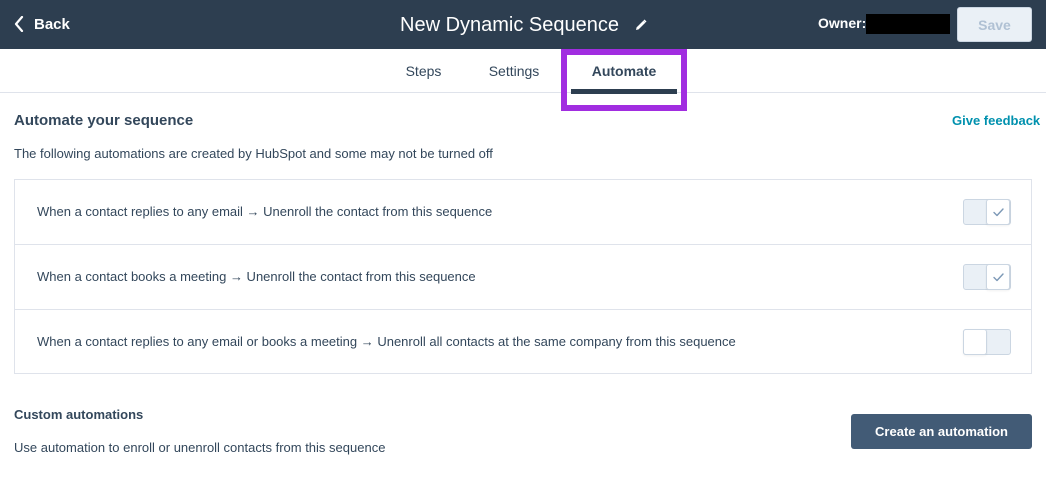 This screenshot has width=1046, height=491. I want to click on create-automation-button: Create an automation, so click(941, 431).